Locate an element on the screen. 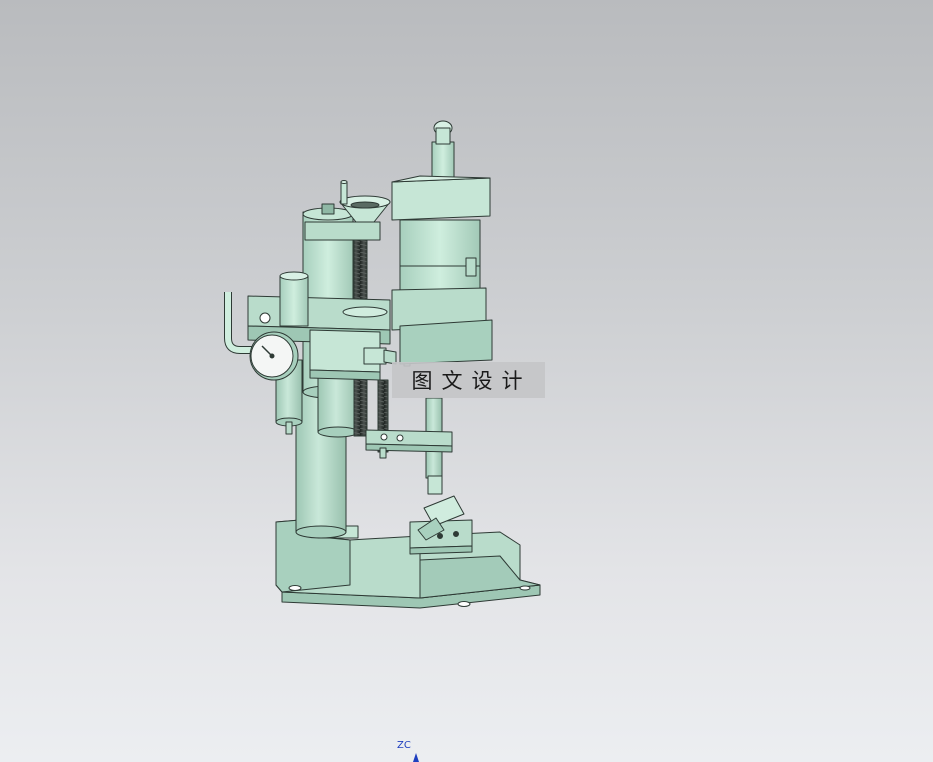 The image size is (933, 762). z-axis-arrow-icon is located at coordinates (416, 757).